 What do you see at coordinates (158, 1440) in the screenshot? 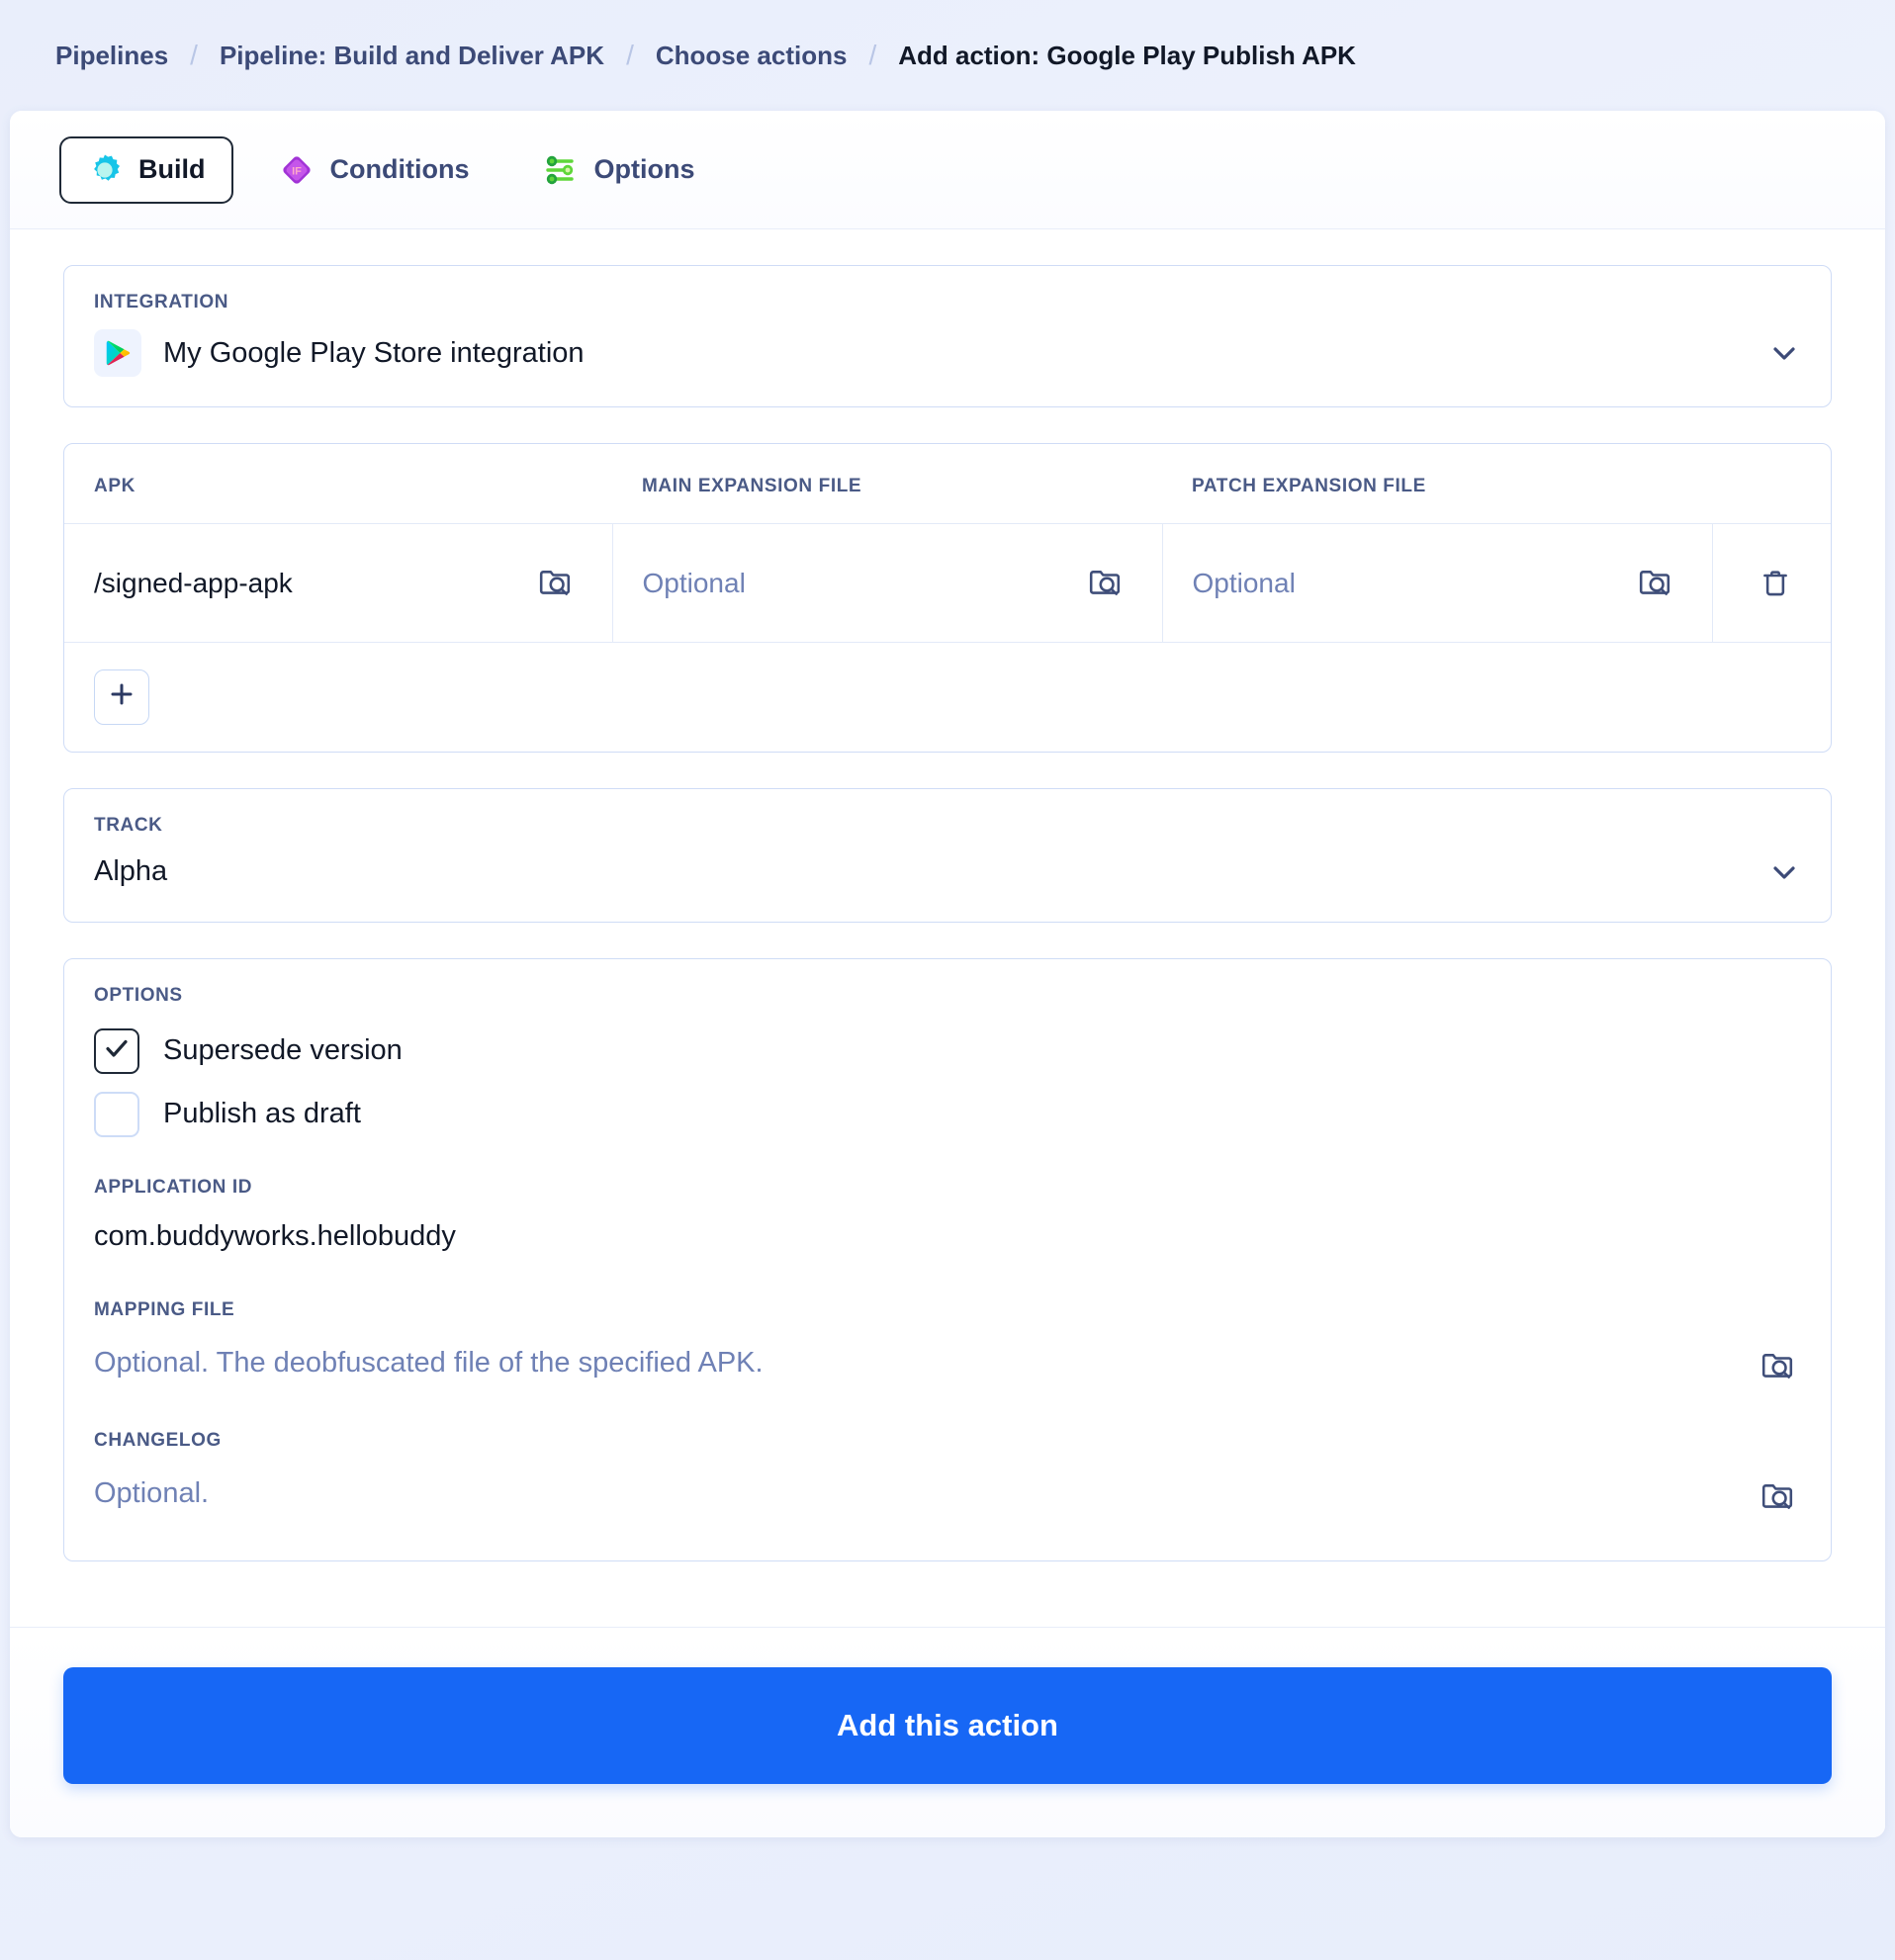
I see `changelog-label: CHANGELOG` at bounding box center [158, 1440].